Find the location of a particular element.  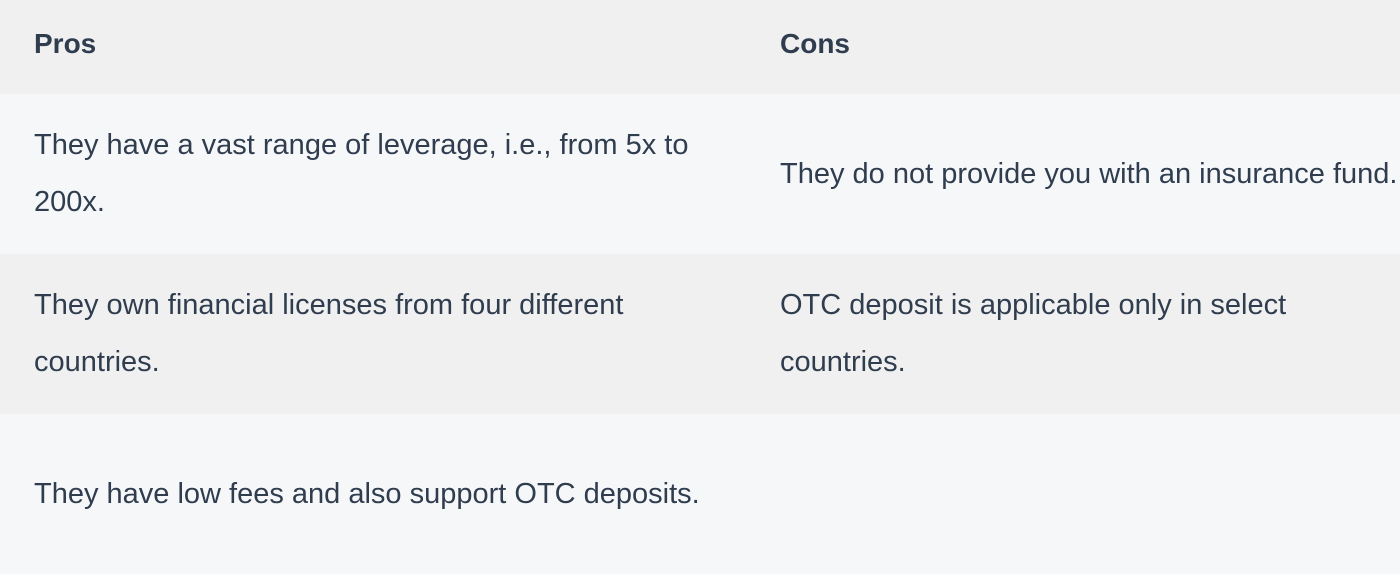

cons-cell is located at coordinates (1073, 494).